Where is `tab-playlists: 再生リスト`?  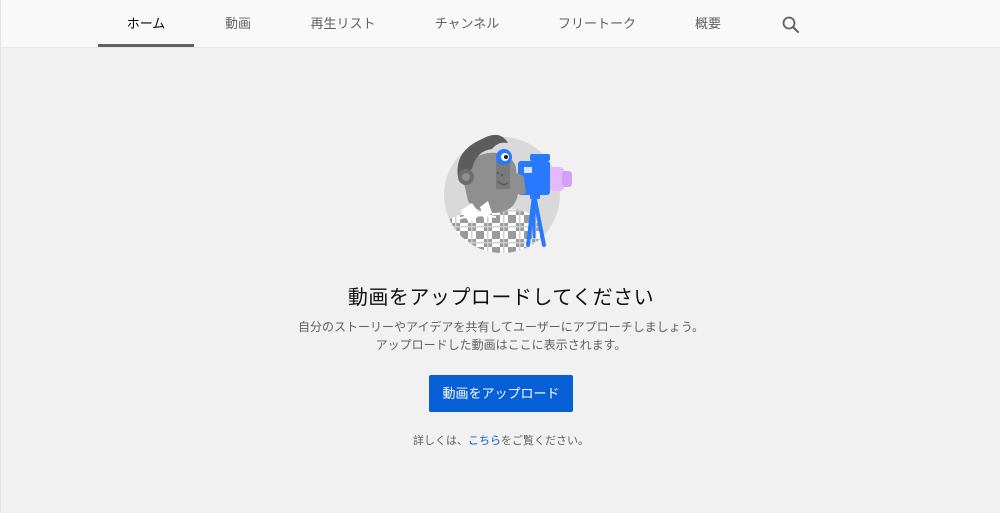
tab-playlists: 再生リスト is located at coordinates (343, 23).